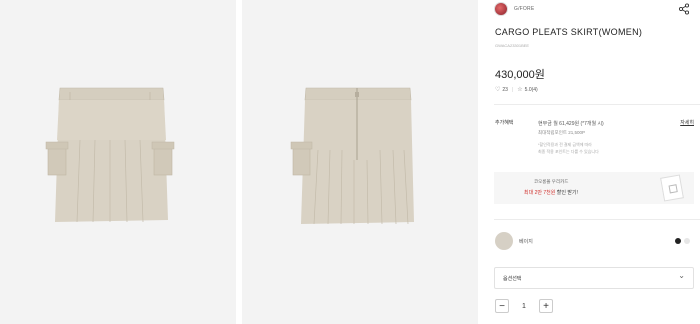 The image size is (700, 324). Describe the element at coordinates (520, 75) in the screenshot. I see `product-price: 430,000원` at that location.